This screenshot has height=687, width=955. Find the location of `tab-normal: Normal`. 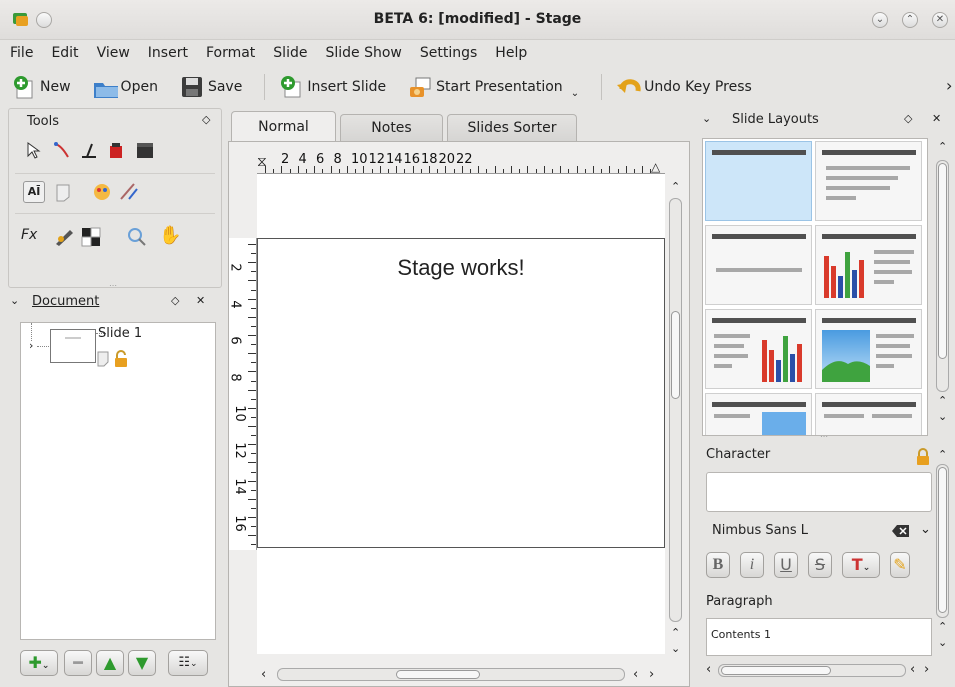

tab-normal: Normal is located at coordinates (283, 126).